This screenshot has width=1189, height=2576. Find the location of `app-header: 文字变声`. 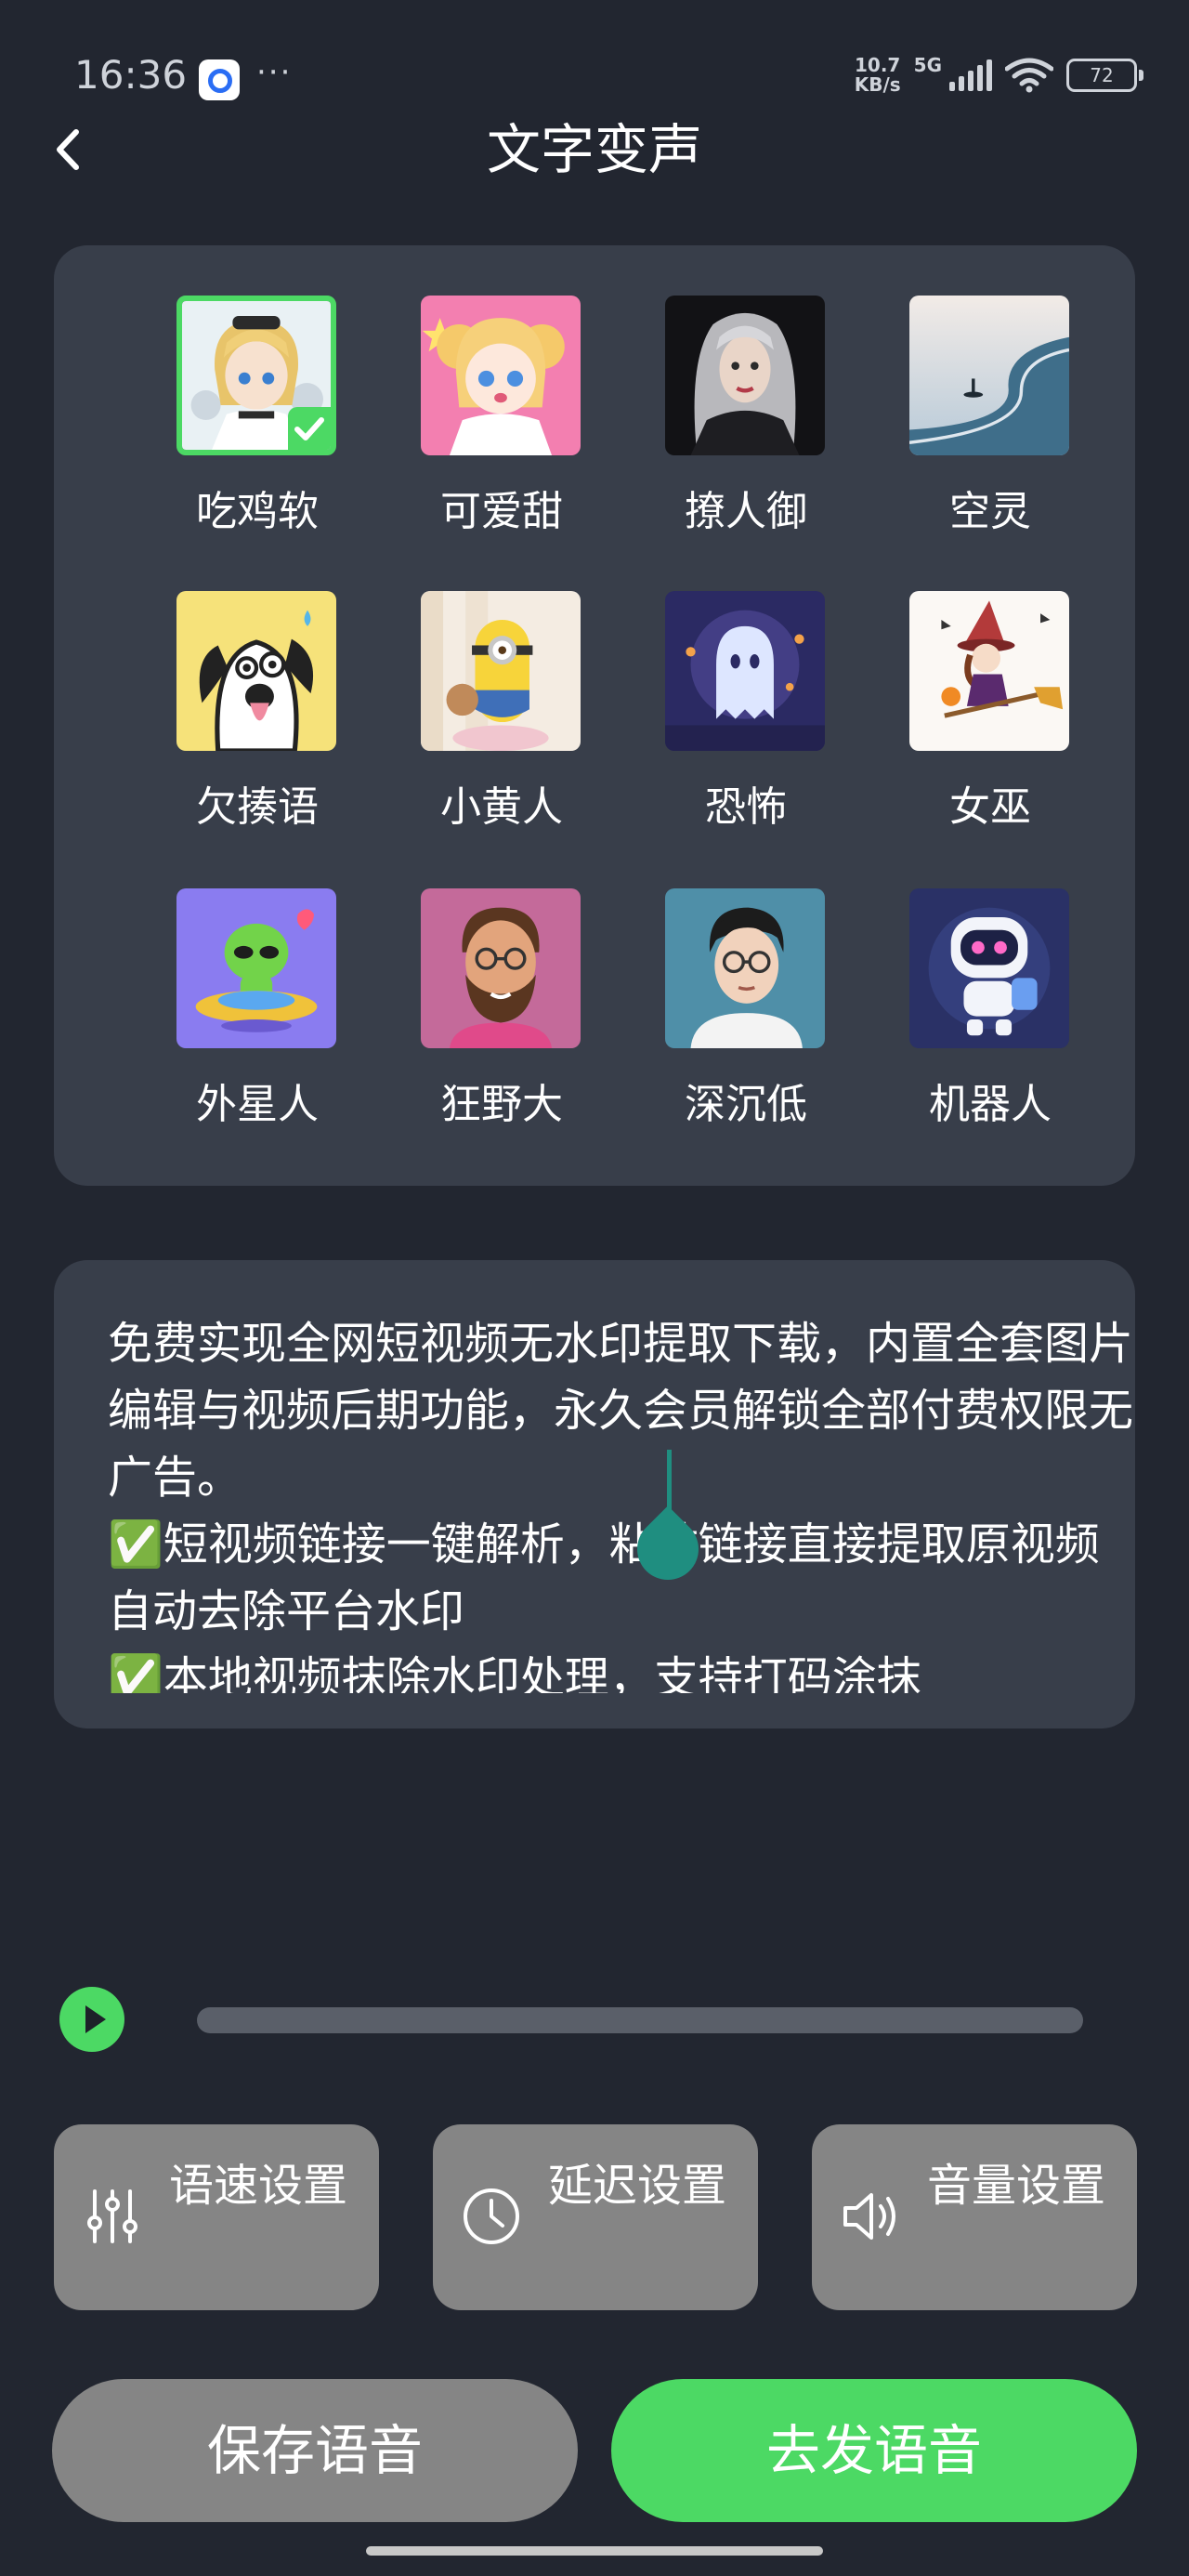

app-header: 文字变声 is located at coordinates (594, 150).